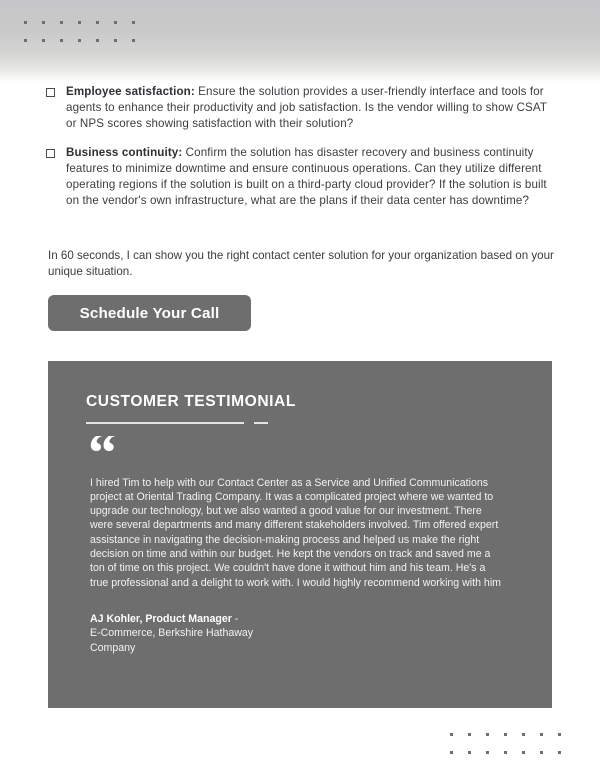 This screenshot has width=600, height=776. Describe the element at coordinates (297, 452) in the screenshot. I see `quote-mark-icon: “` at that location.